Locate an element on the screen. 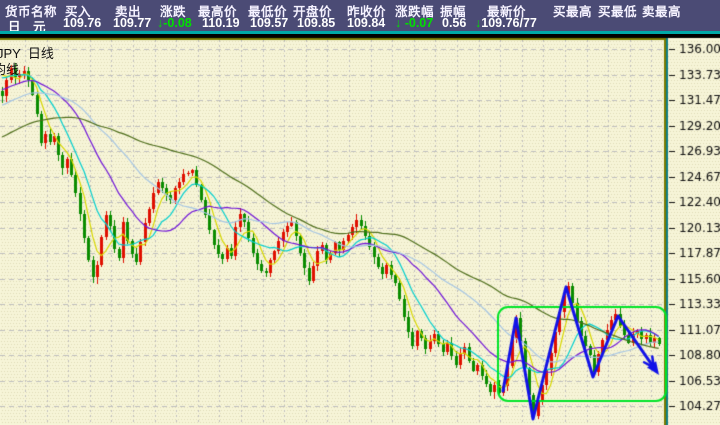 This screenshot has height=425, width=720. quote-column-value: ↓ -0.07 is located at coordinates (414, 23).